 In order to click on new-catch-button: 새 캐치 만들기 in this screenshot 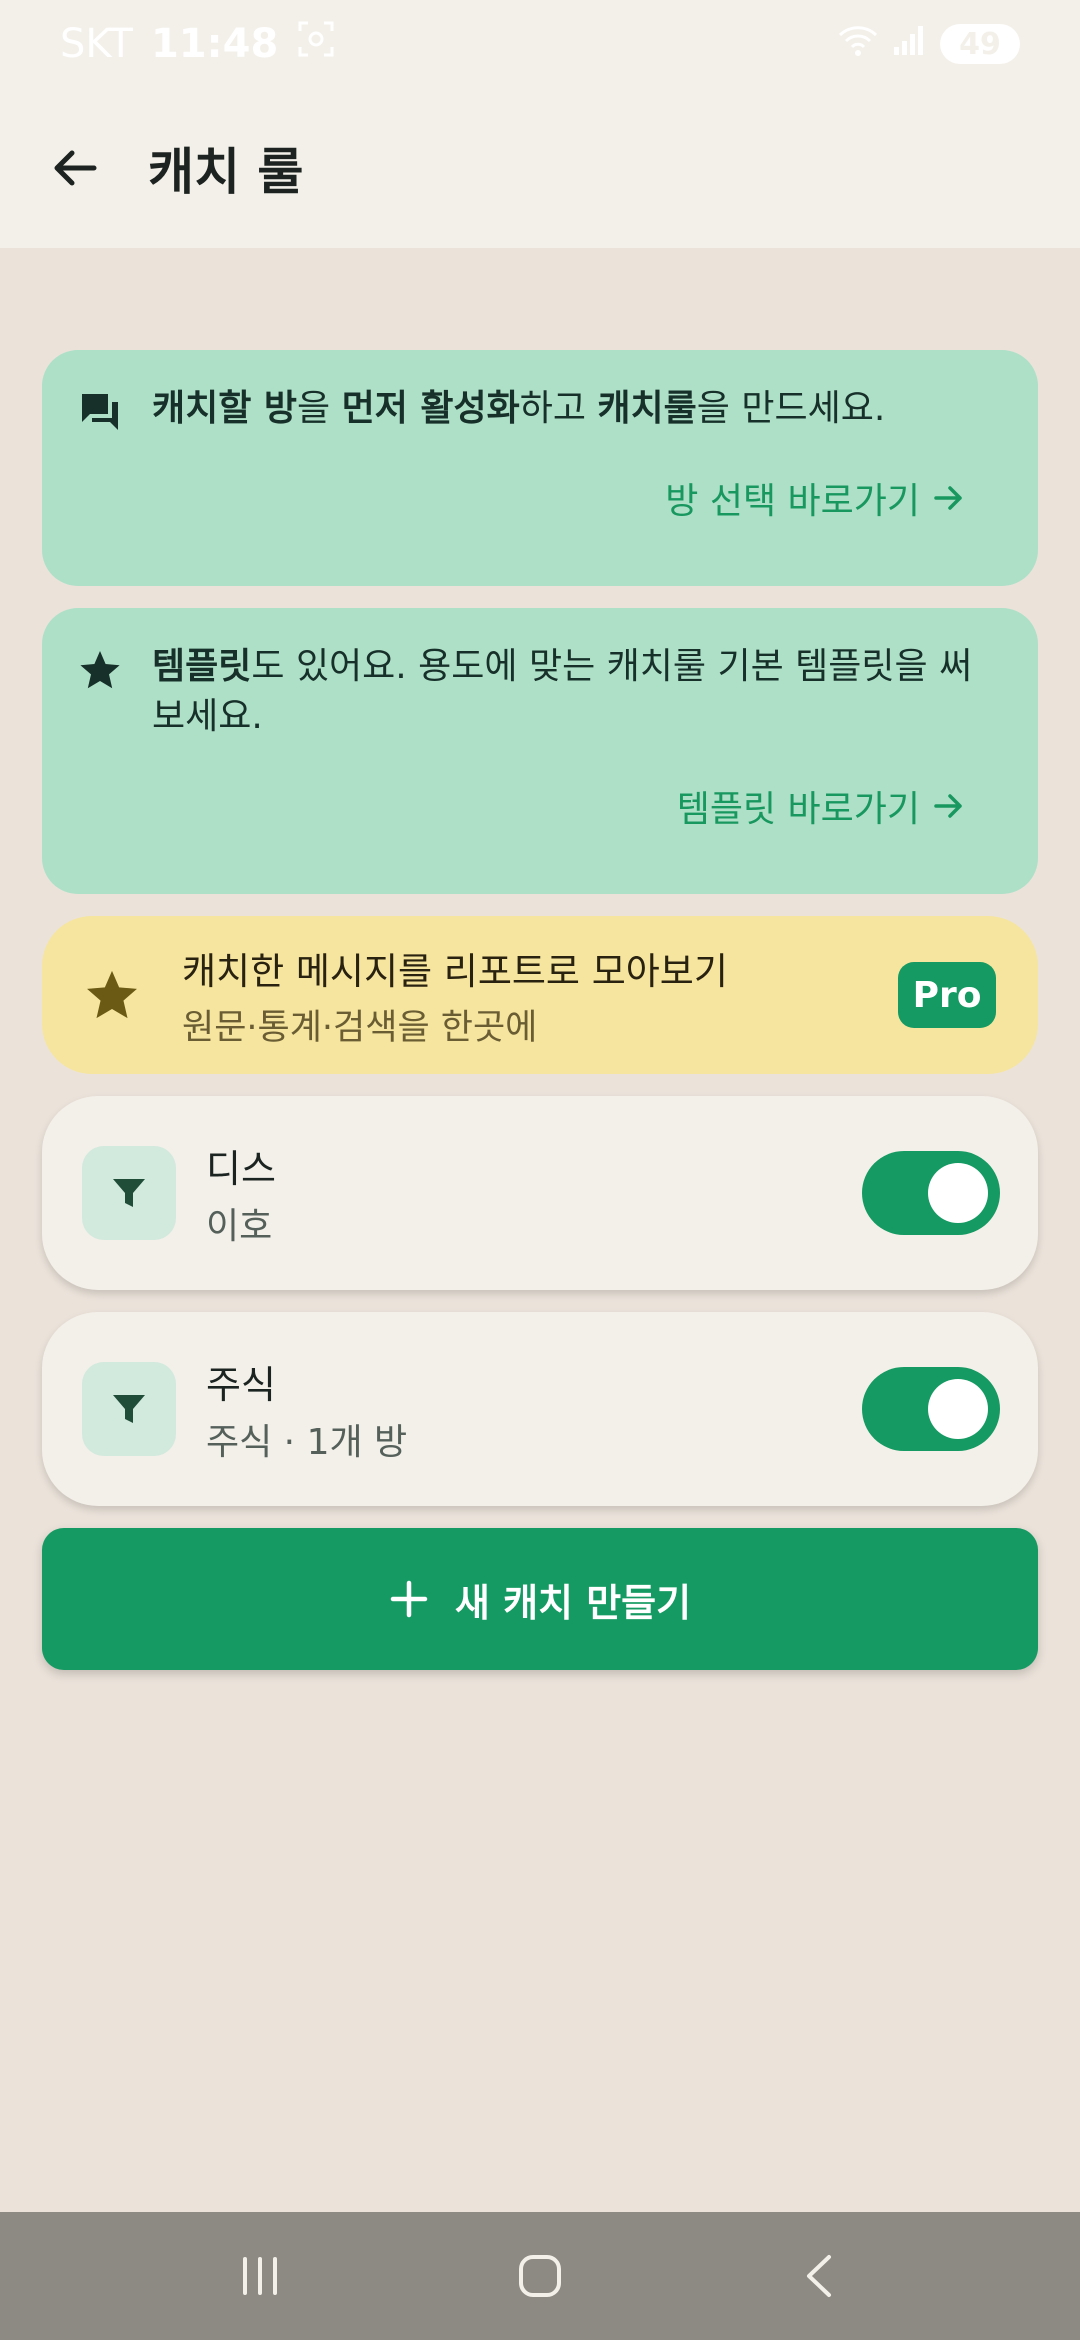, I will do `click(540, 1599)`.